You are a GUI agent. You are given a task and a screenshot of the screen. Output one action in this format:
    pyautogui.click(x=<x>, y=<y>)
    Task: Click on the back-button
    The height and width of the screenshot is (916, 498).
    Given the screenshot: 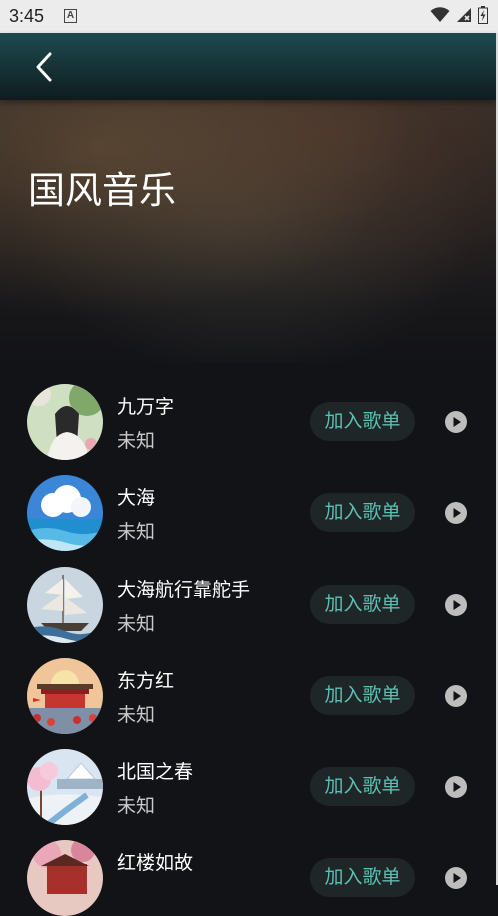 What is the action you would take?
    pyautogui.click(x=44, y=67)
    